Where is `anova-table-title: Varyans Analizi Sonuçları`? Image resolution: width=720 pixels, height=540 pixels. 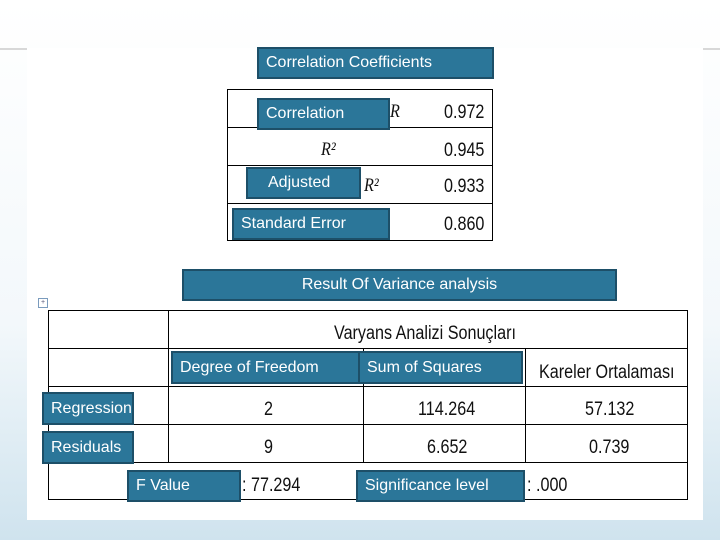
anova-table-title: Varyans Analizi Sonuçları is located at coordinates (425, 333).